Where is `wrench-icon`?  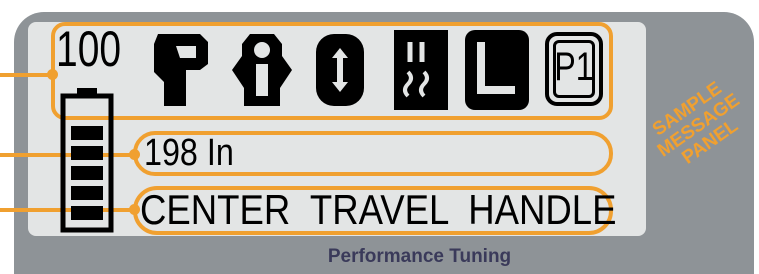 wrench-icon is located at coordinates (181, 70).